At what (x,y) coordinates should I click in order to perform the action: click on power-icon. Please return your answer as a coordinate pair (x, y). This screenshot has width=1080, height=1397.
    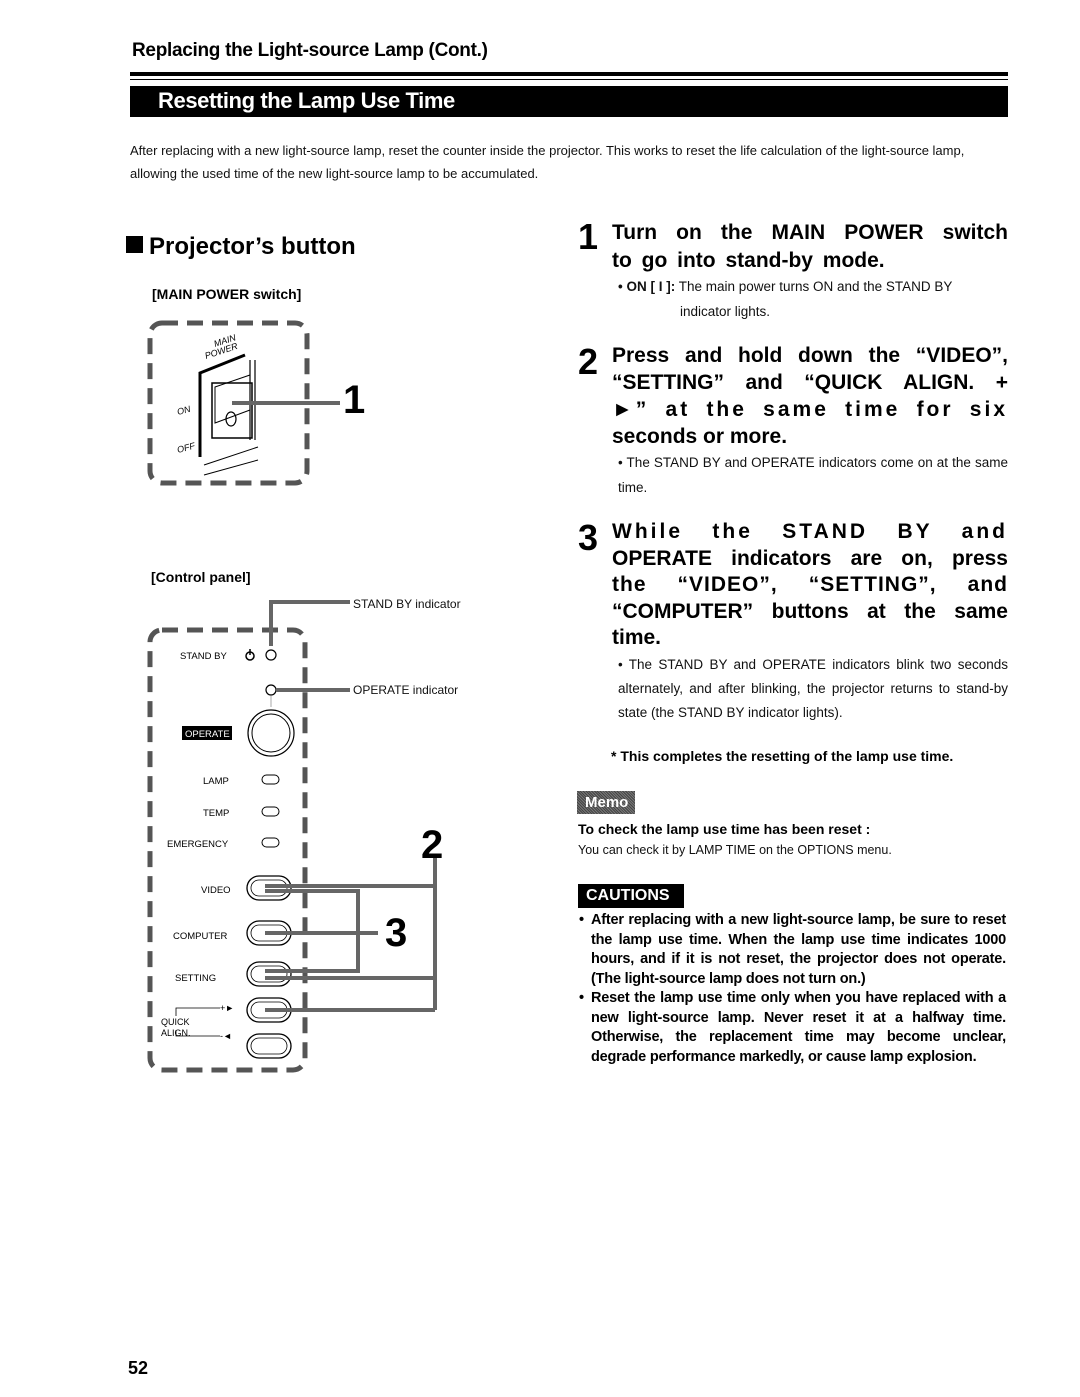
    Looking at the image, I should click on (250, 655).